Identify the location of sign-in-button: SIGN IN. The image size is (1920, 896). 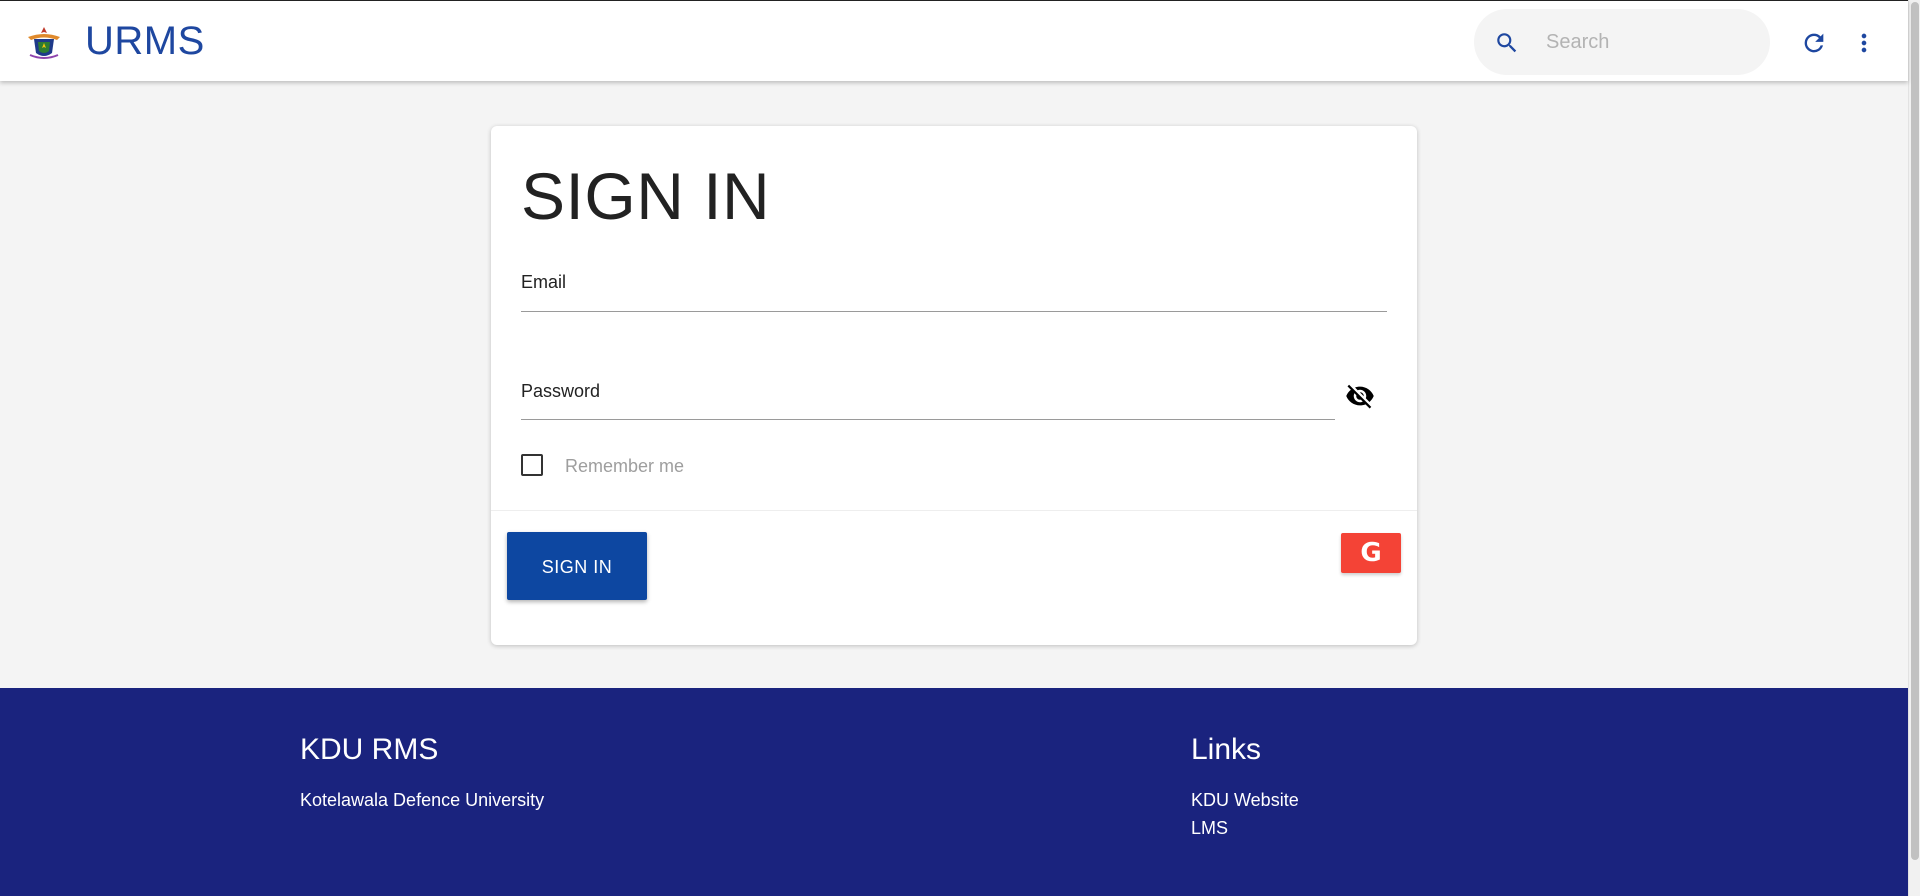
(577, 566).